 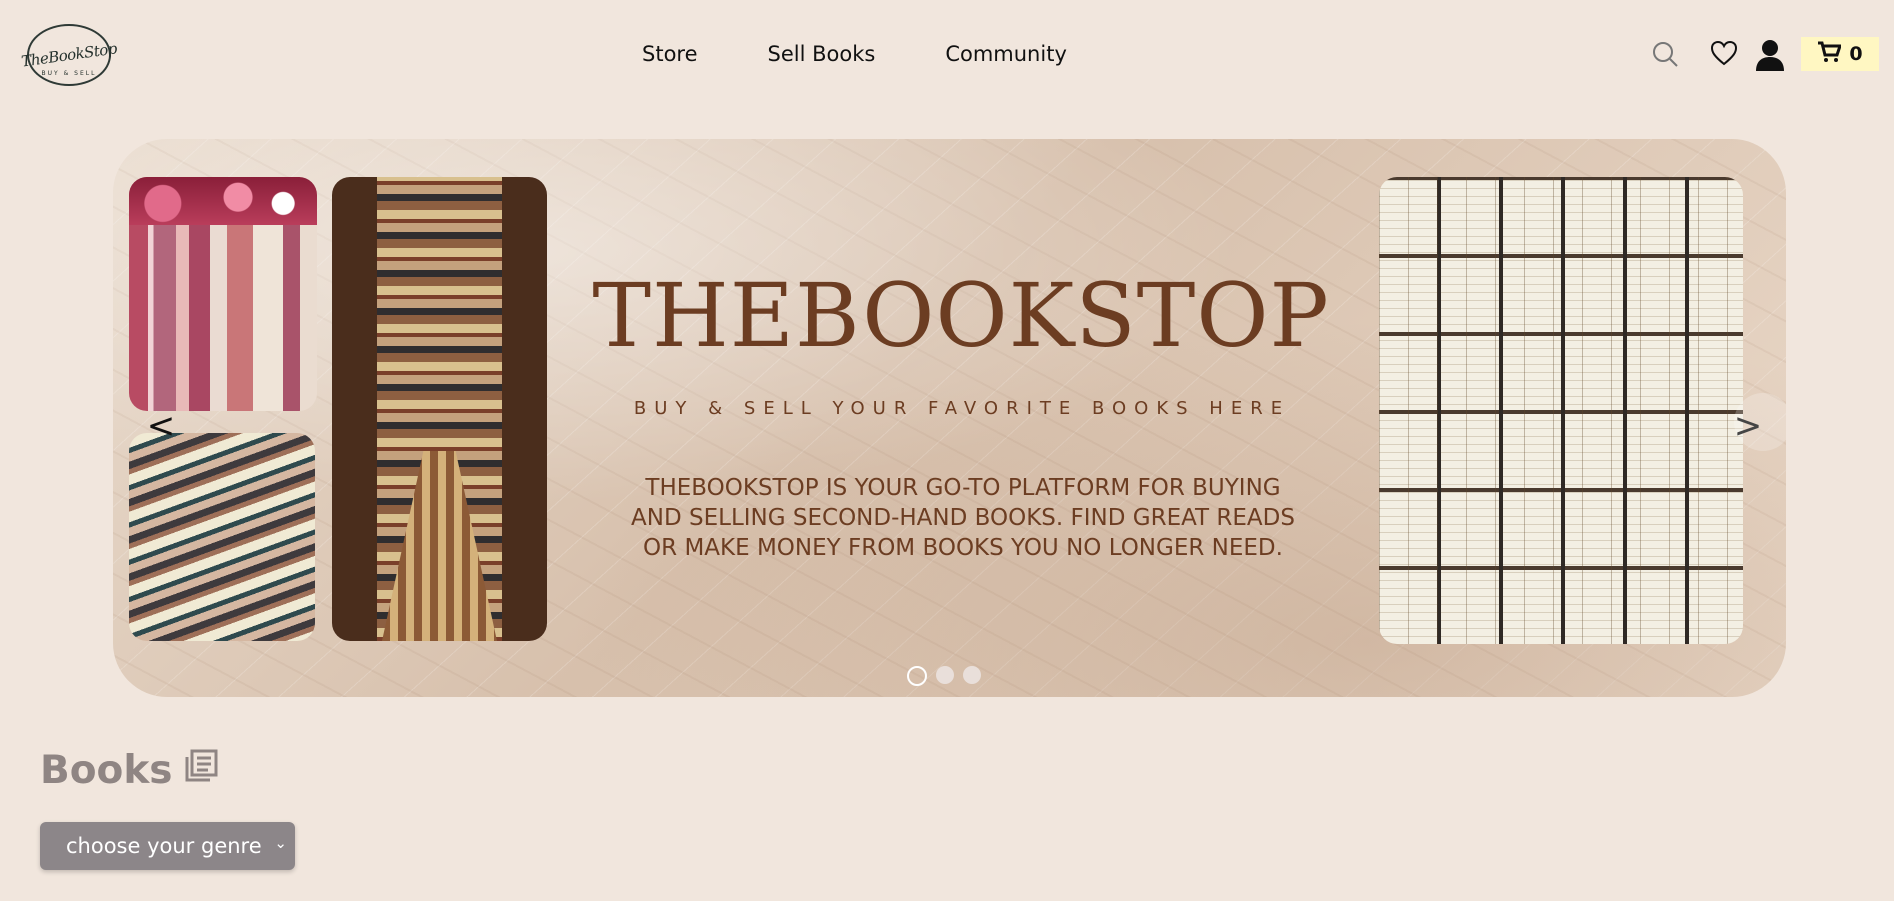 I want to click on user-icon, so click(x=1770, y=55).